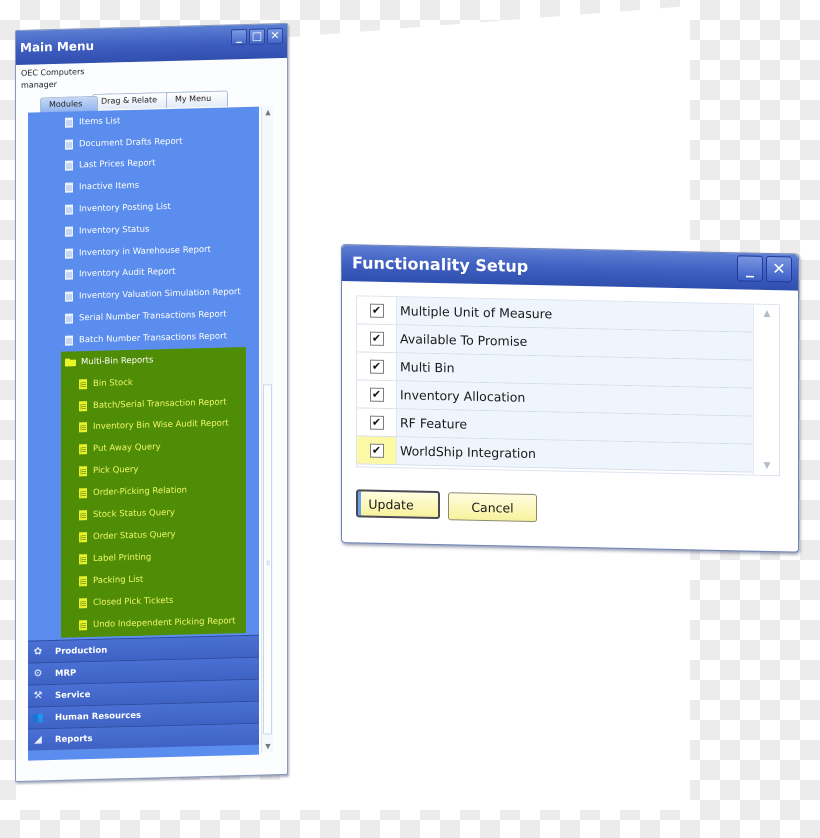 The width and height of the screenshot is (820, 838). Describe the element at coordinates (750, 268) in the screenshot. I see `dialog-minimize-button: _` at that location.